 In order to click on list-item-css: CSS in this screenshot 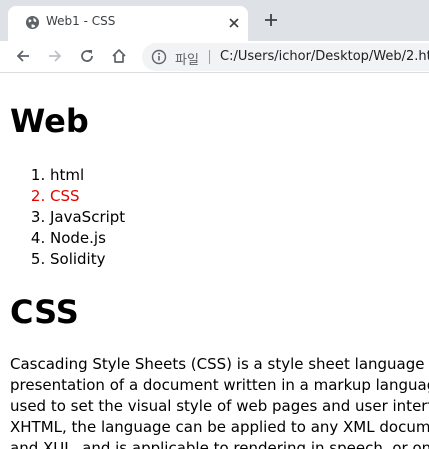, I will do `click(87, 196)`.